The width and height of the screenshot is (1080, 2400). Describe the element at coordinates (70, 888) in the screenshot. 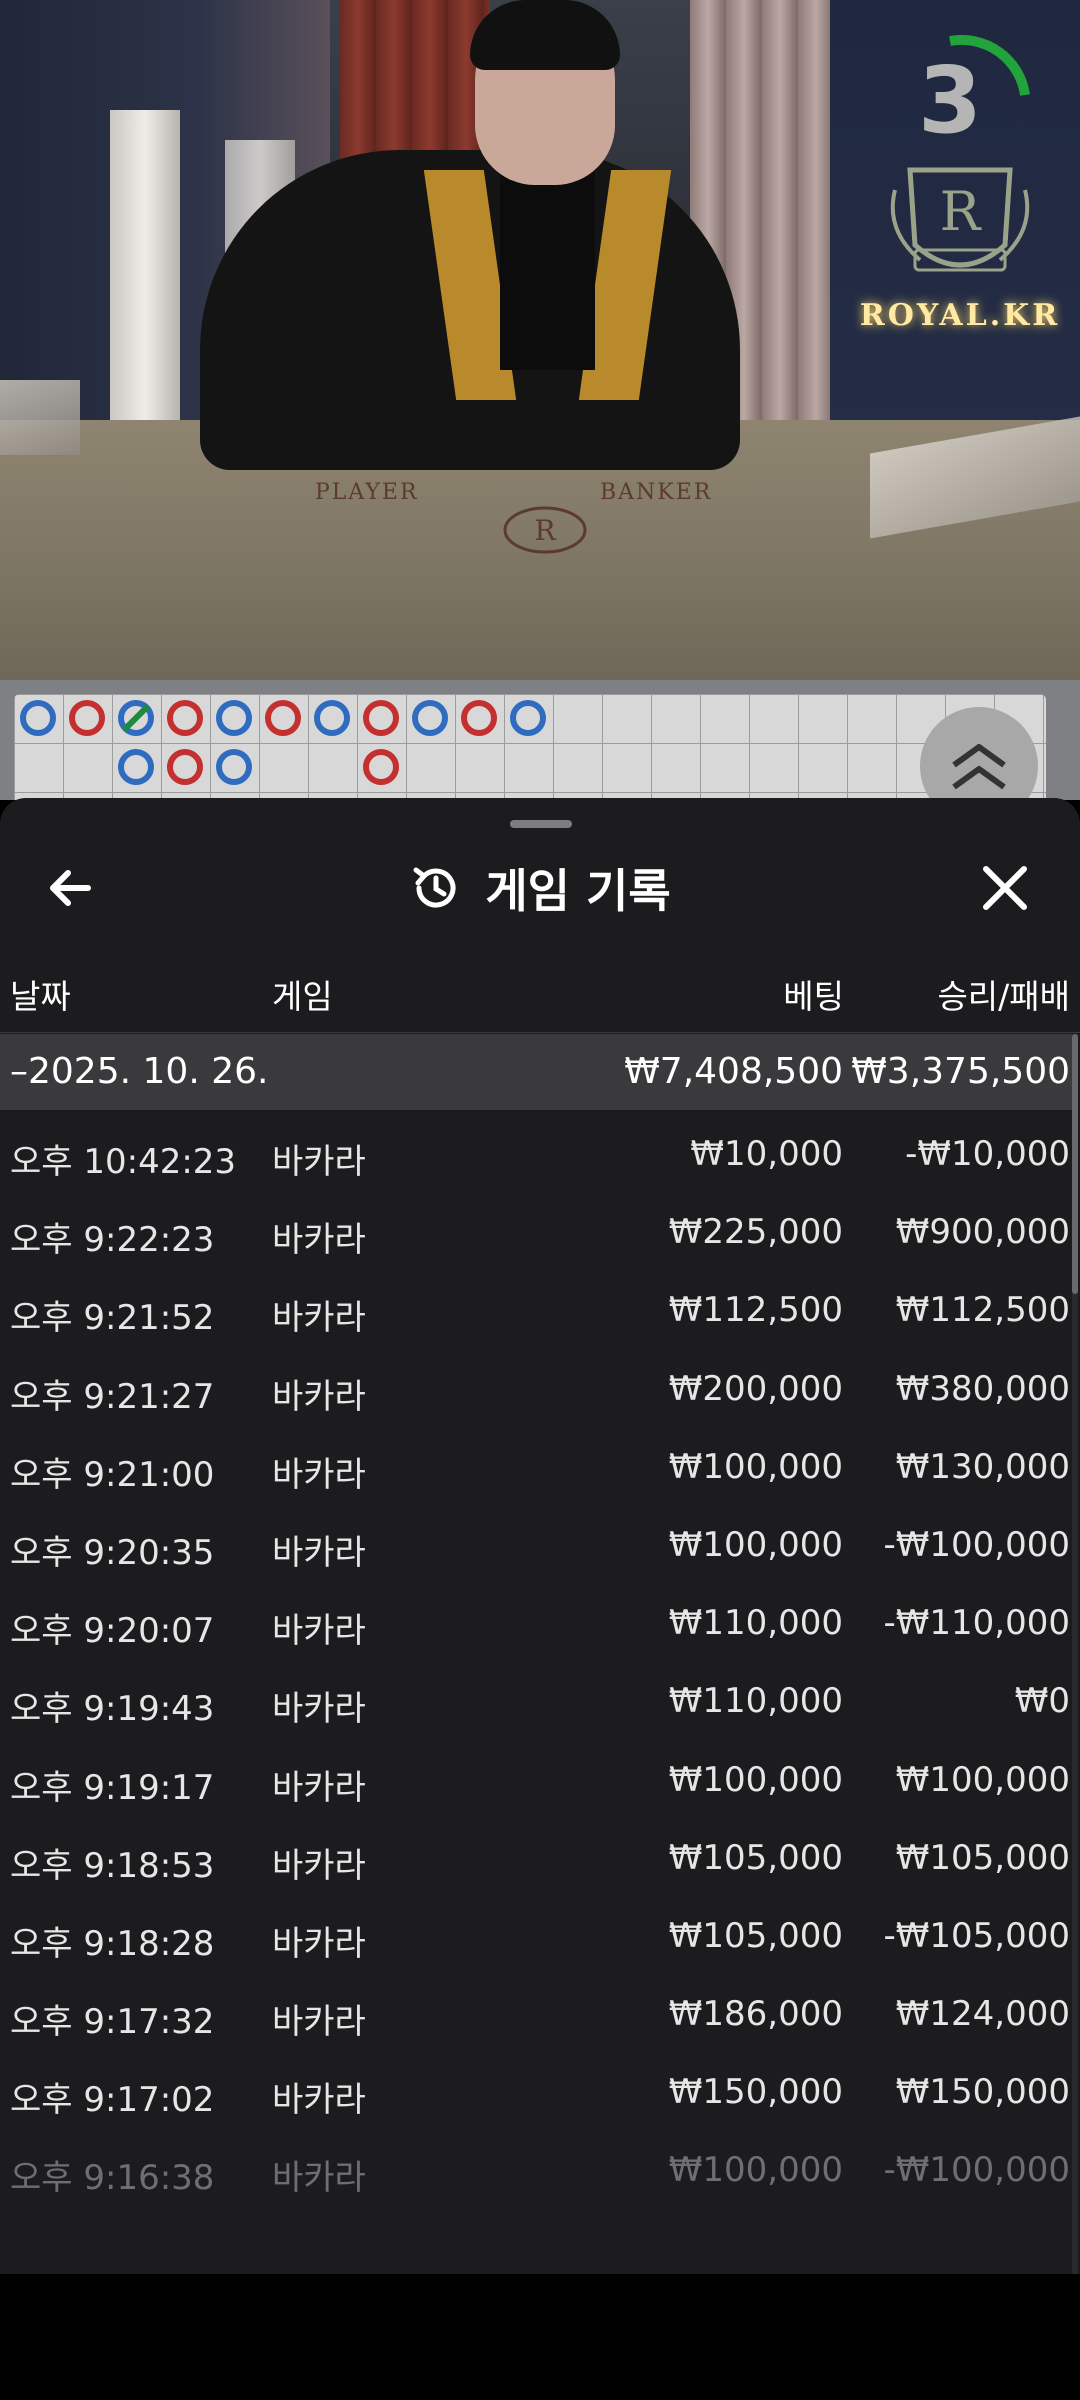

I see `arrow-left-icon` at that location.